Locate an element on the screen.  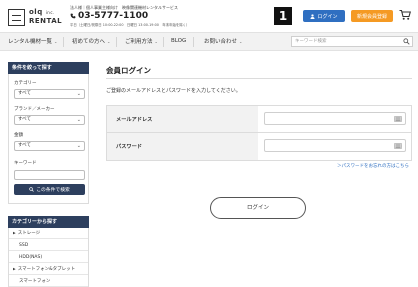
logo-mark is located at coordinates (16, 17).